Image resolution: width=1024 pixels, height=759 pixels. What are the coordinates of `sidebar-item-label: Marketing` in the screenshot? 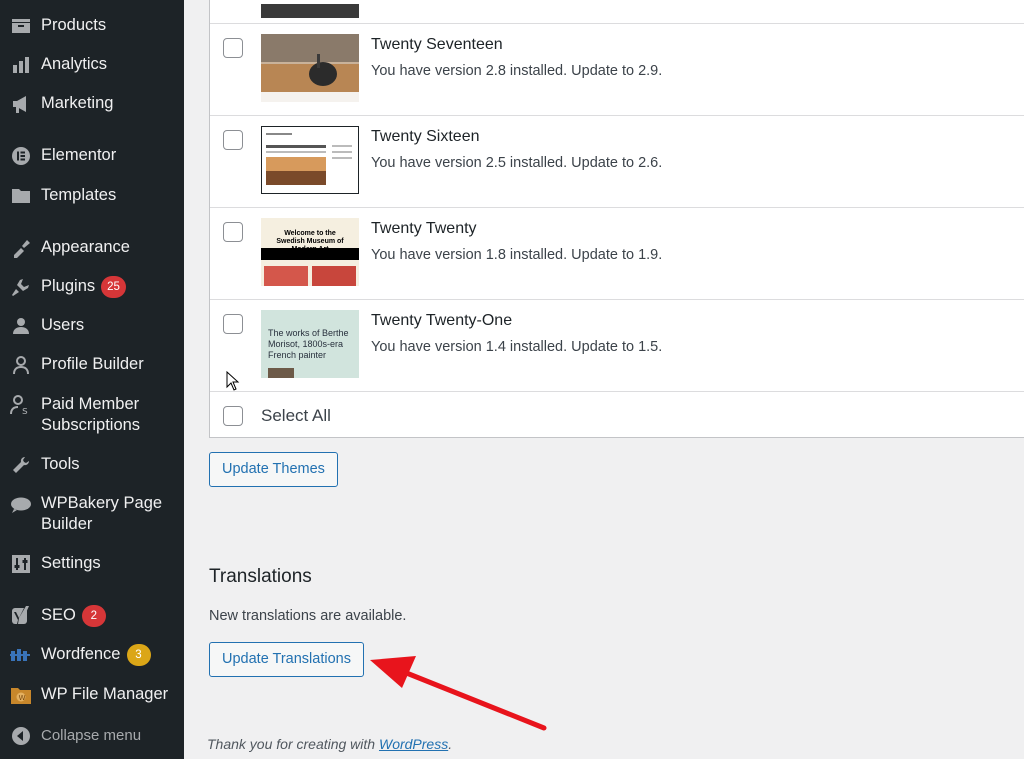 It's located at (77, 103).